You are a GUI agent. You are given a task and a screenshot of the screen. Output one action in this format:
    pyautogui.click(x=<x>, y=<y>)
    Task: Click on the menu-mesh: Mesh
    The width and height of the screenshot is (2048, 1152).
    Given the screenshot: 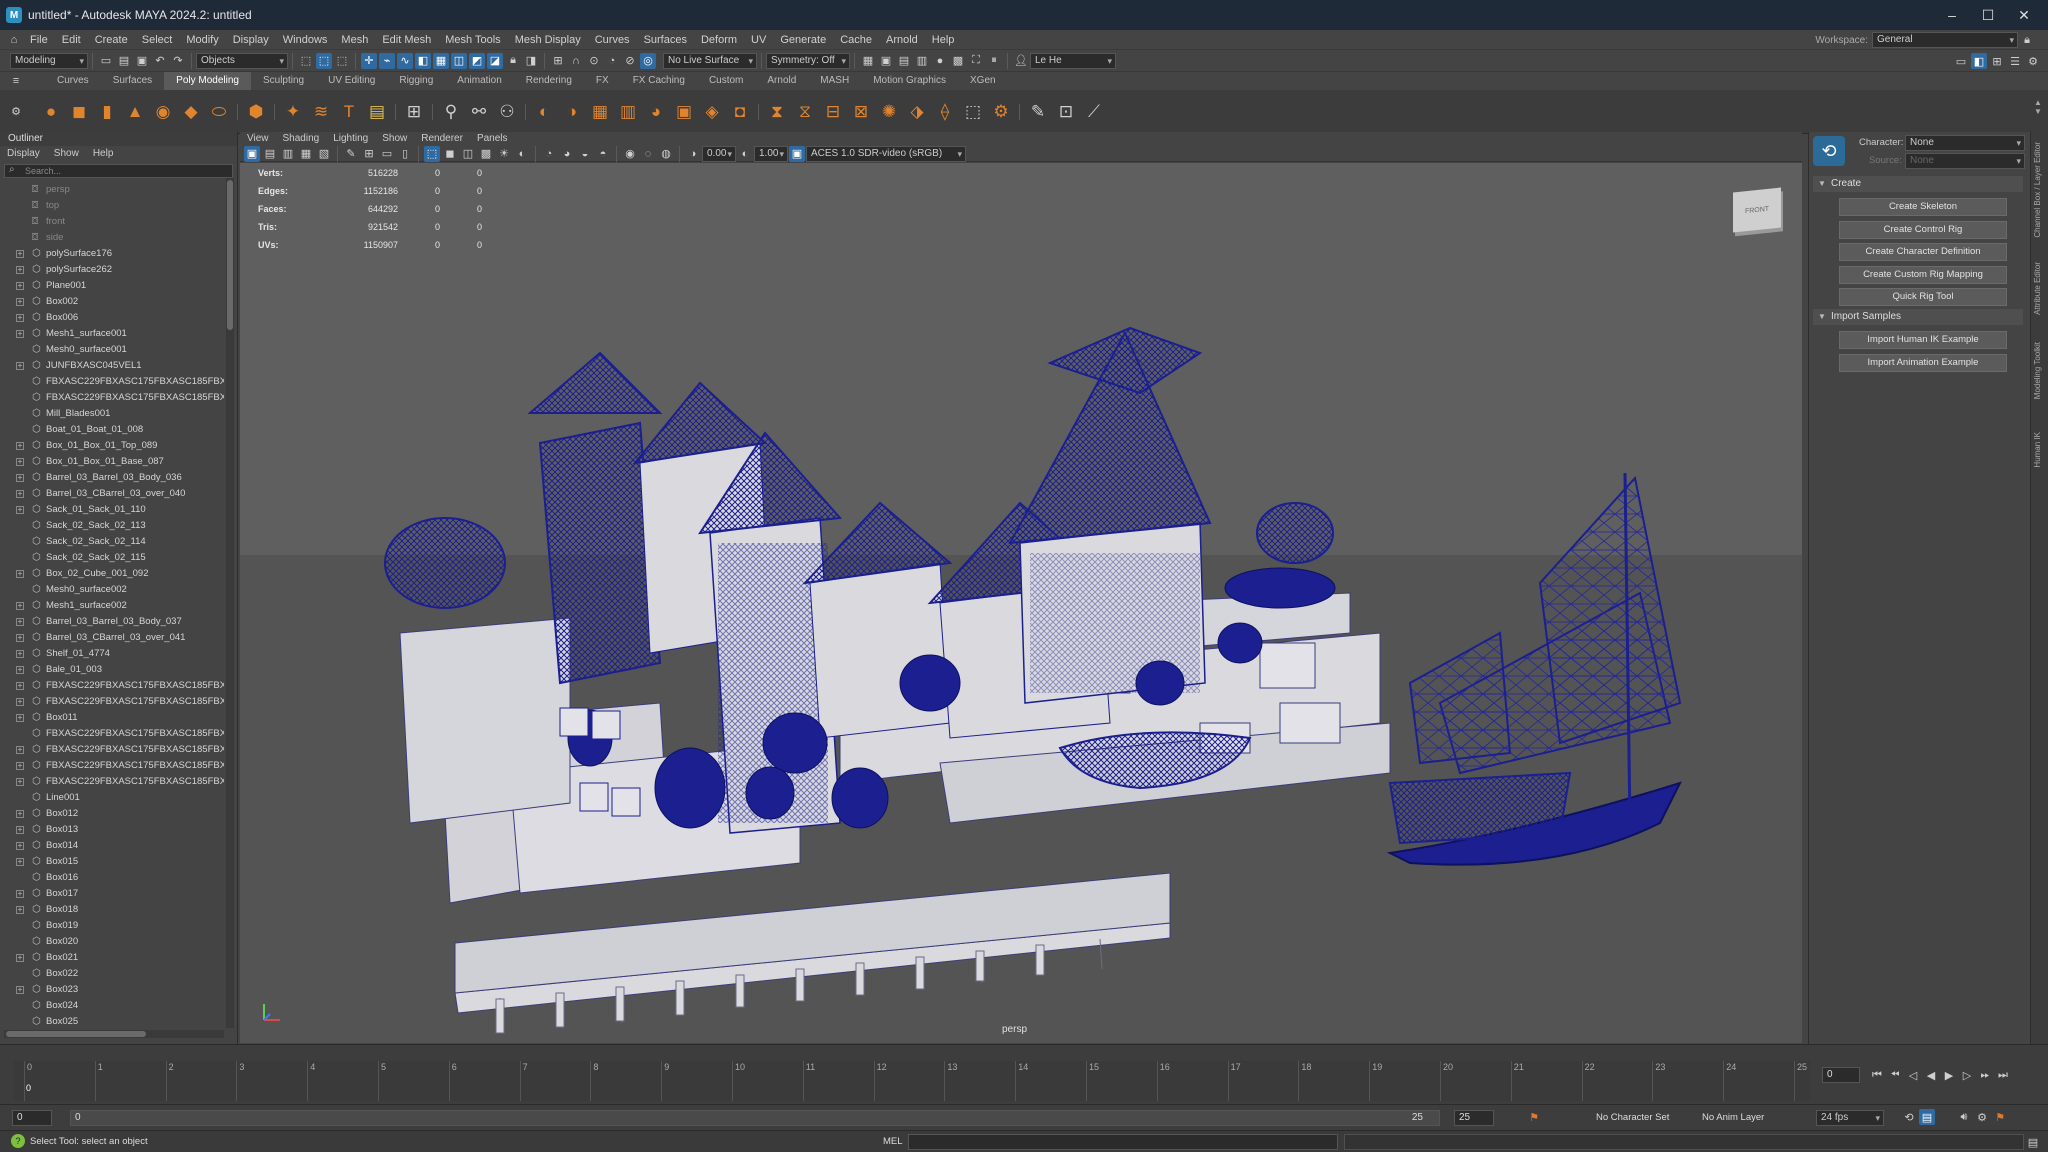 What is the action you would take?
    pyautogui.click(x=354, y=40)
    